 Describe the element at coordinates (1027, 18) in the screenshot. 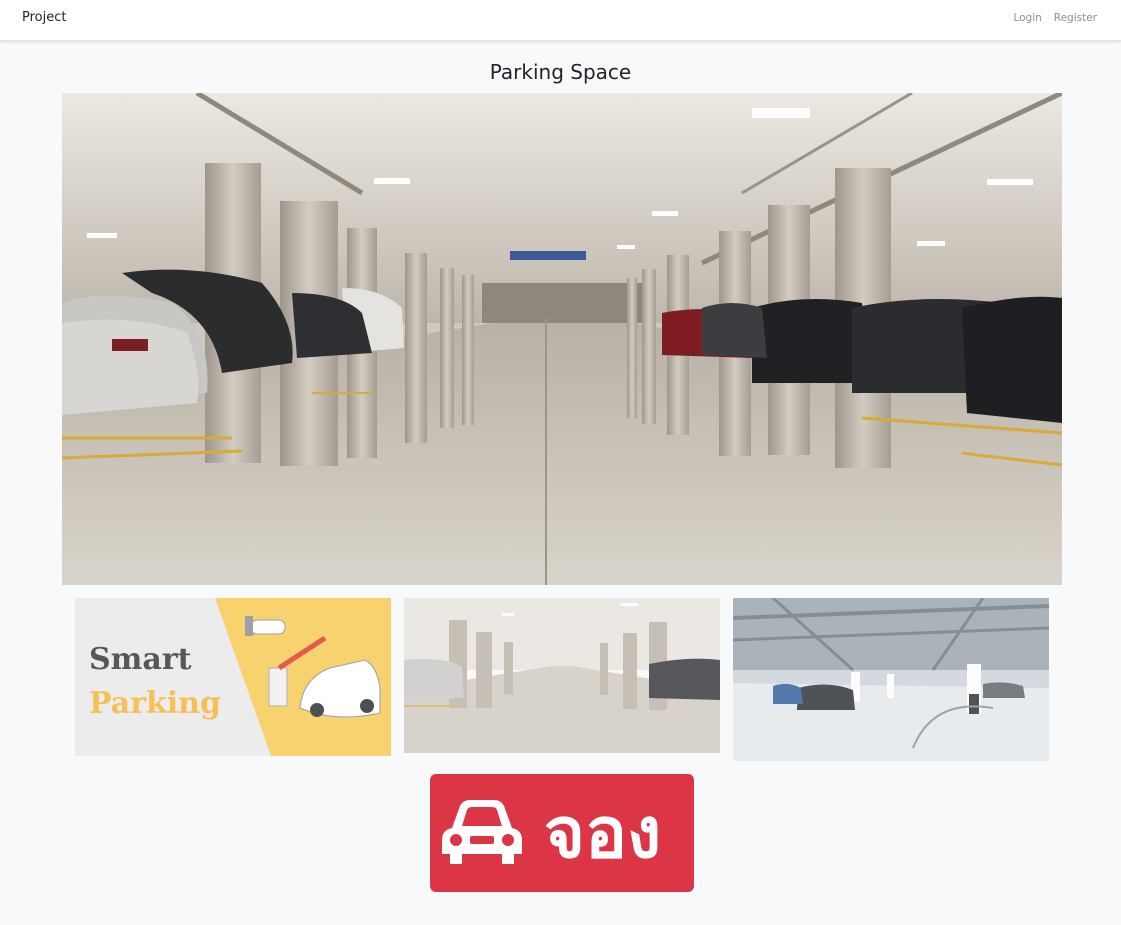

I see `login-link: Login` at that location.